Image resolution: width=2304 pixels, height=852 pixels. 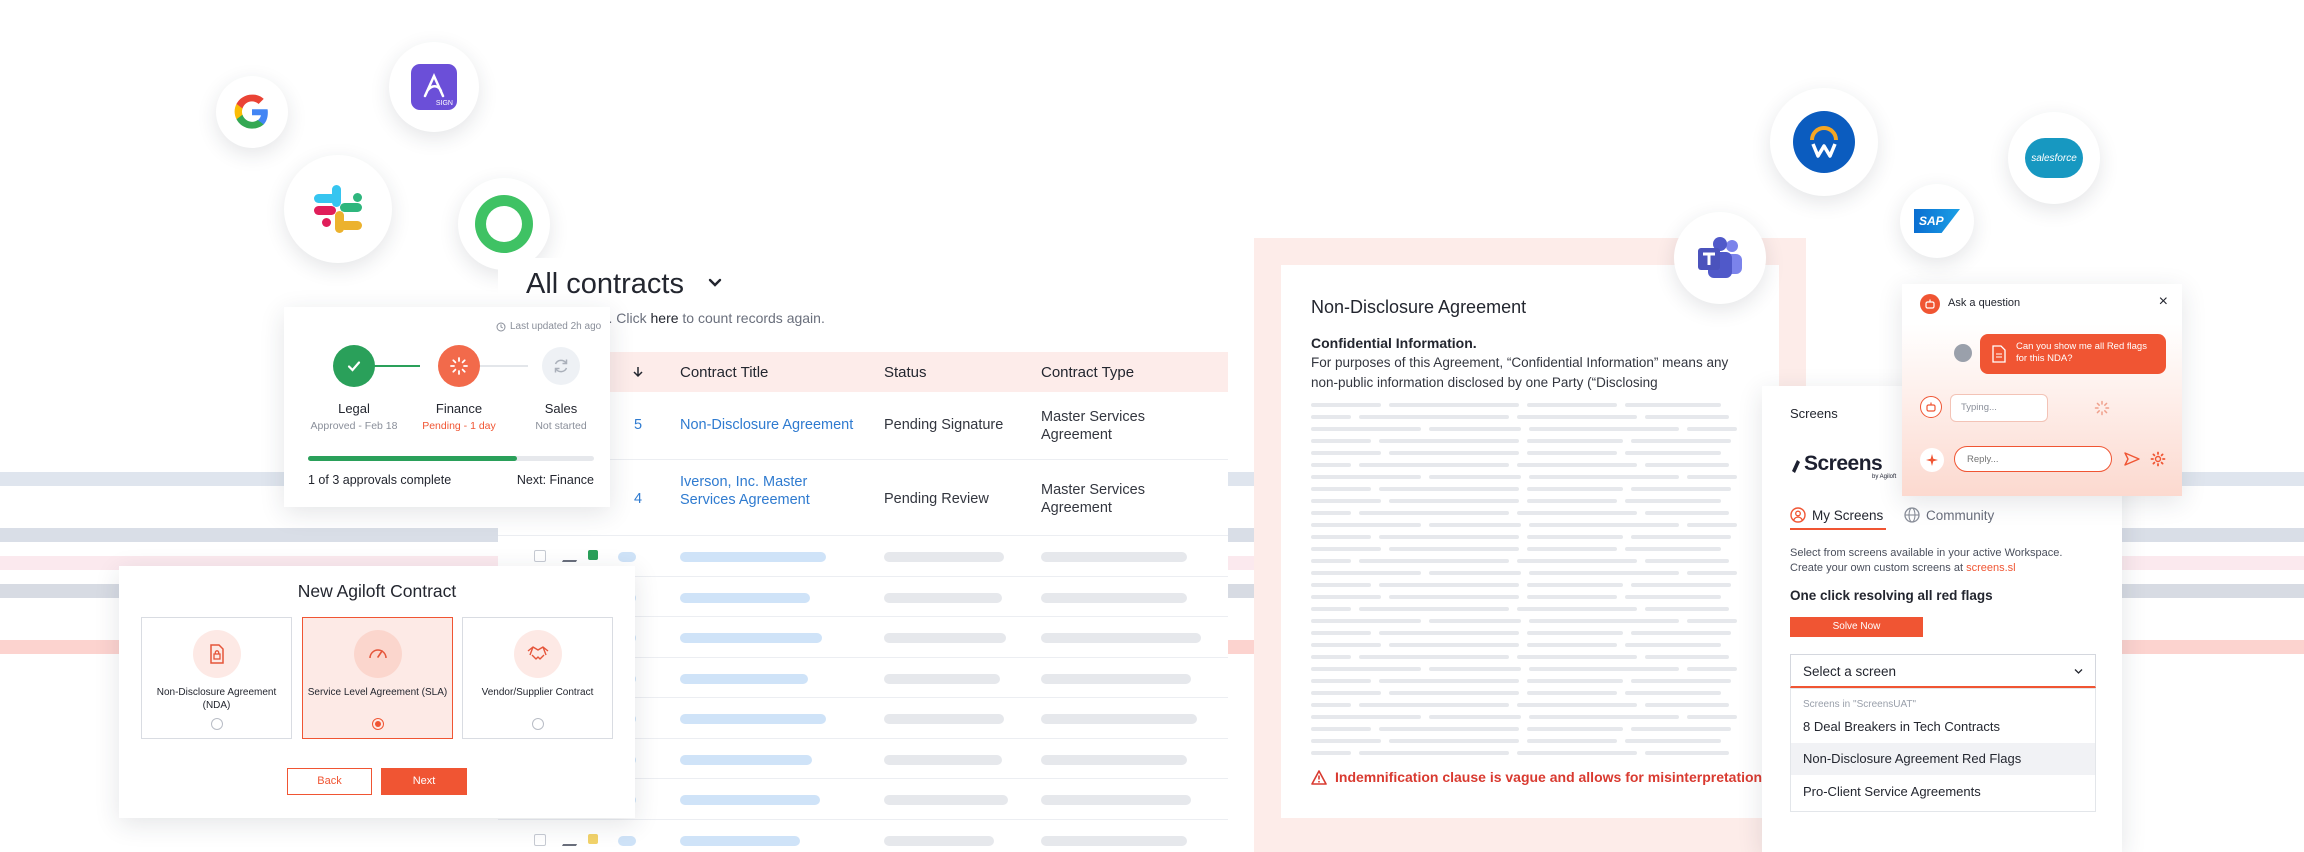 I want to click on screens-heading: One click resolving all red flags, so click(x=1891, y=595).